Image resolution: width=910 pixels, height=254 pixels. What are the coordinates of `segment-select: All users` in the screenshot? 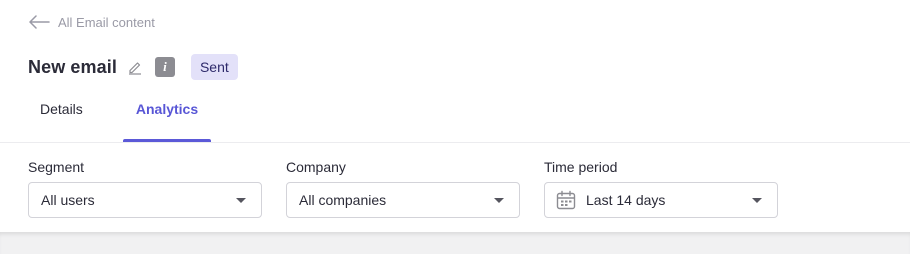 It's located at (145, 200).